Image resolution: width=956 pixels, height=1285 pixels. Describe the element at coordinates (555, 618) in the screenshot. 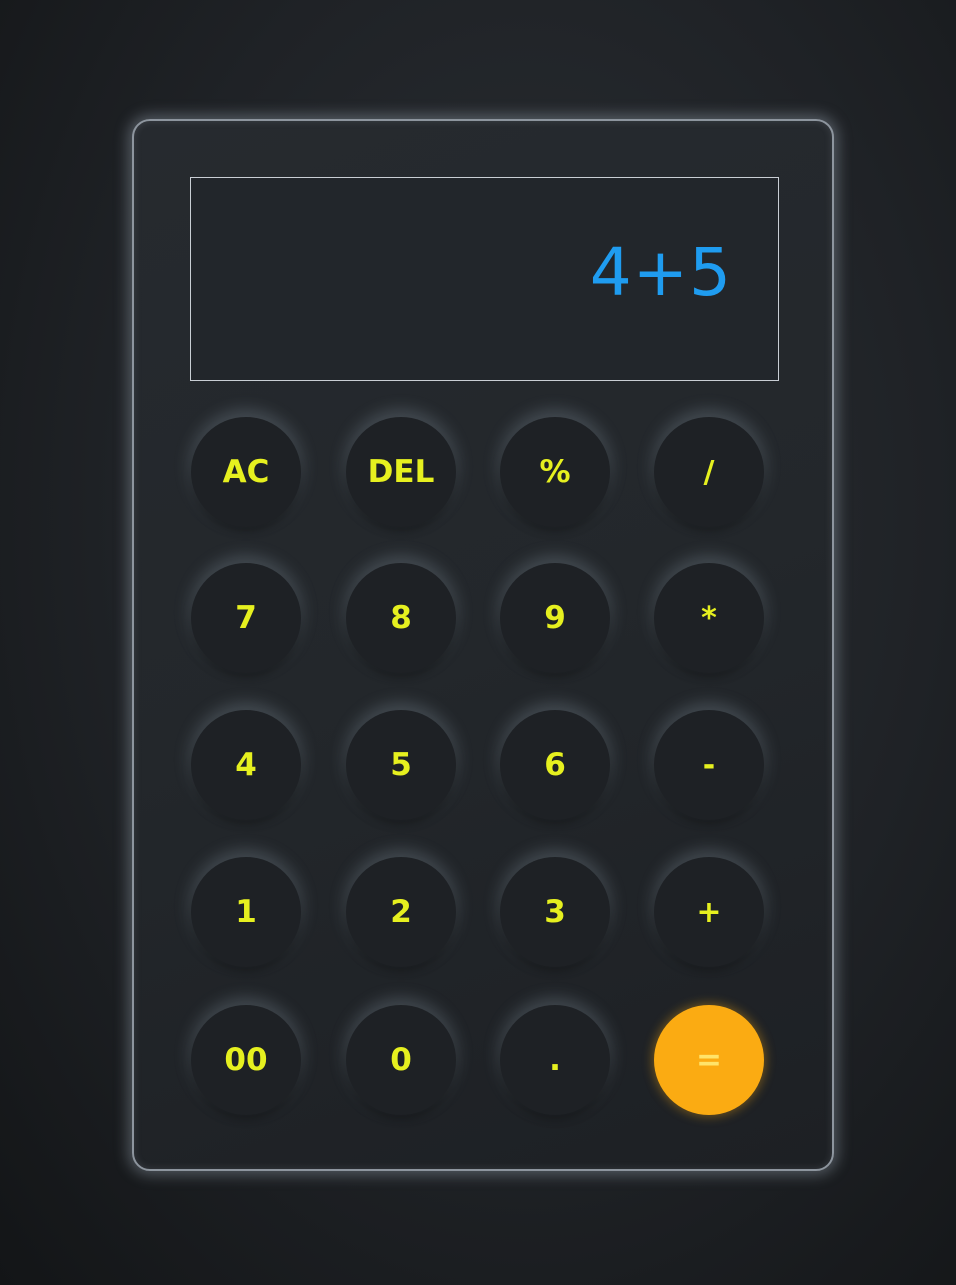

I see `digit-9-button: 9` at that location.